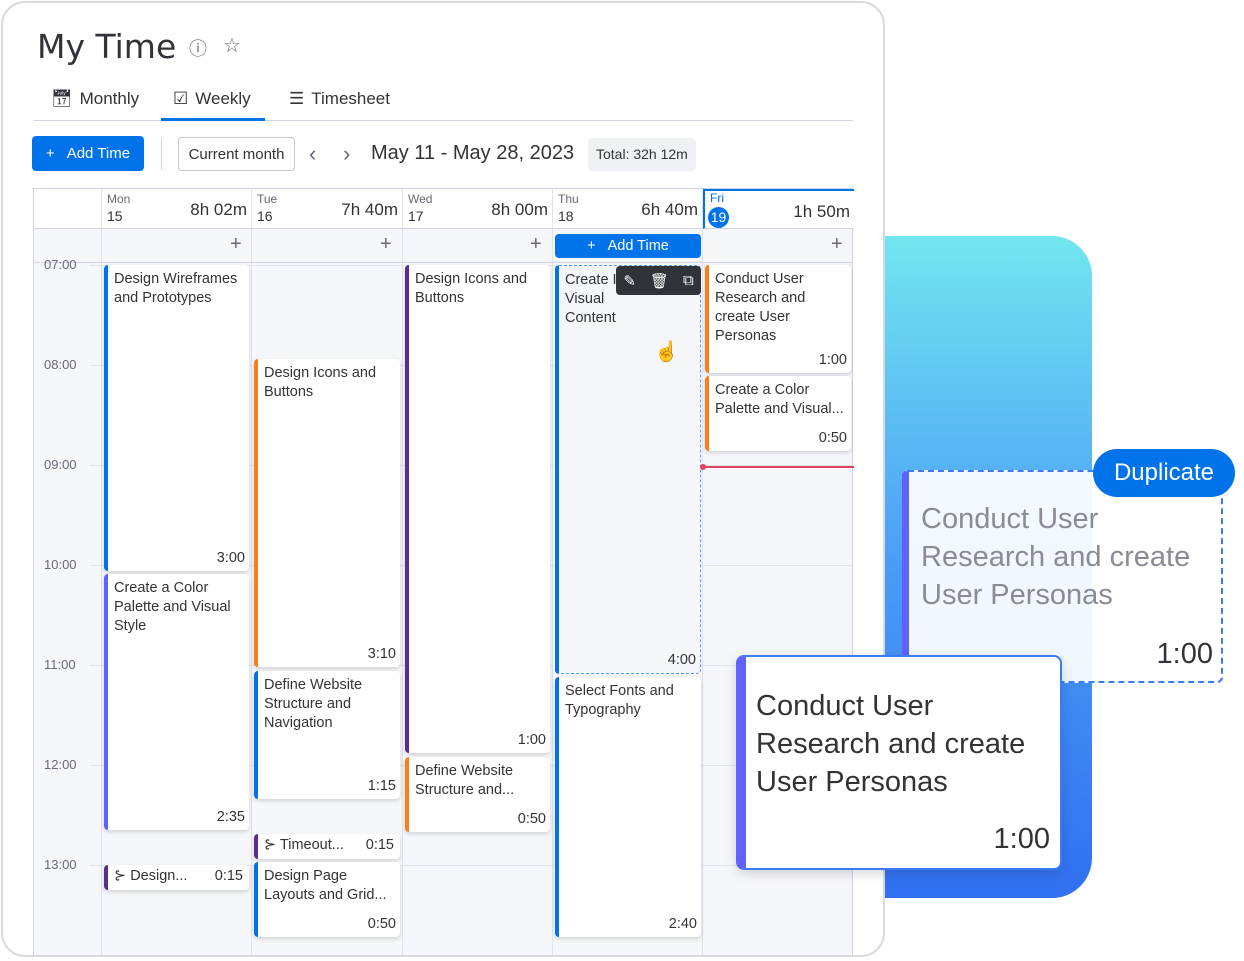 The width and height of the screenshot is (1244, 961). What do you see at coordinates (297, 98) in the screenshot?
I see `list-icon: ☰` at bounding box center [297, 98].